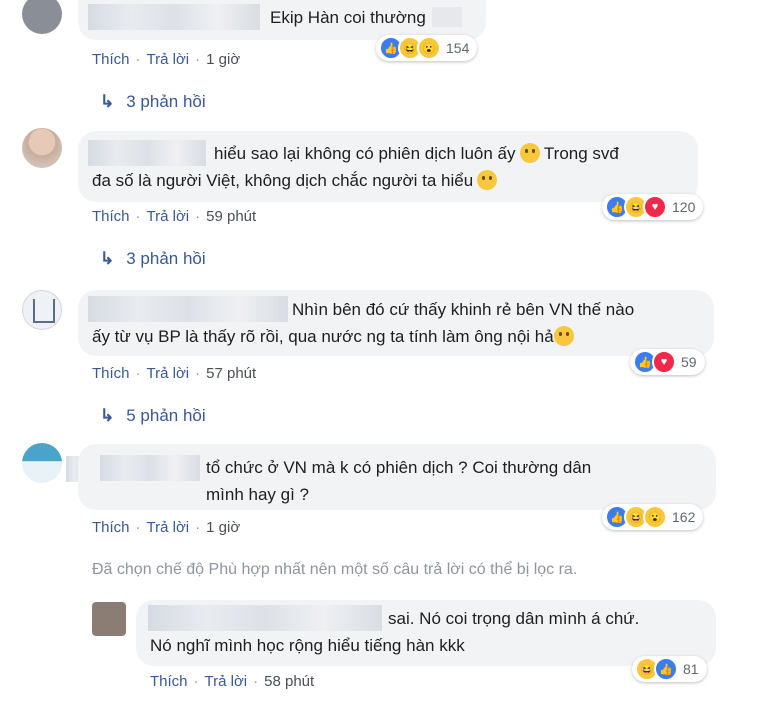 The height and width of the screenshot is (716, 780). I want to click on replier-name-blurred, so click(265, 618).